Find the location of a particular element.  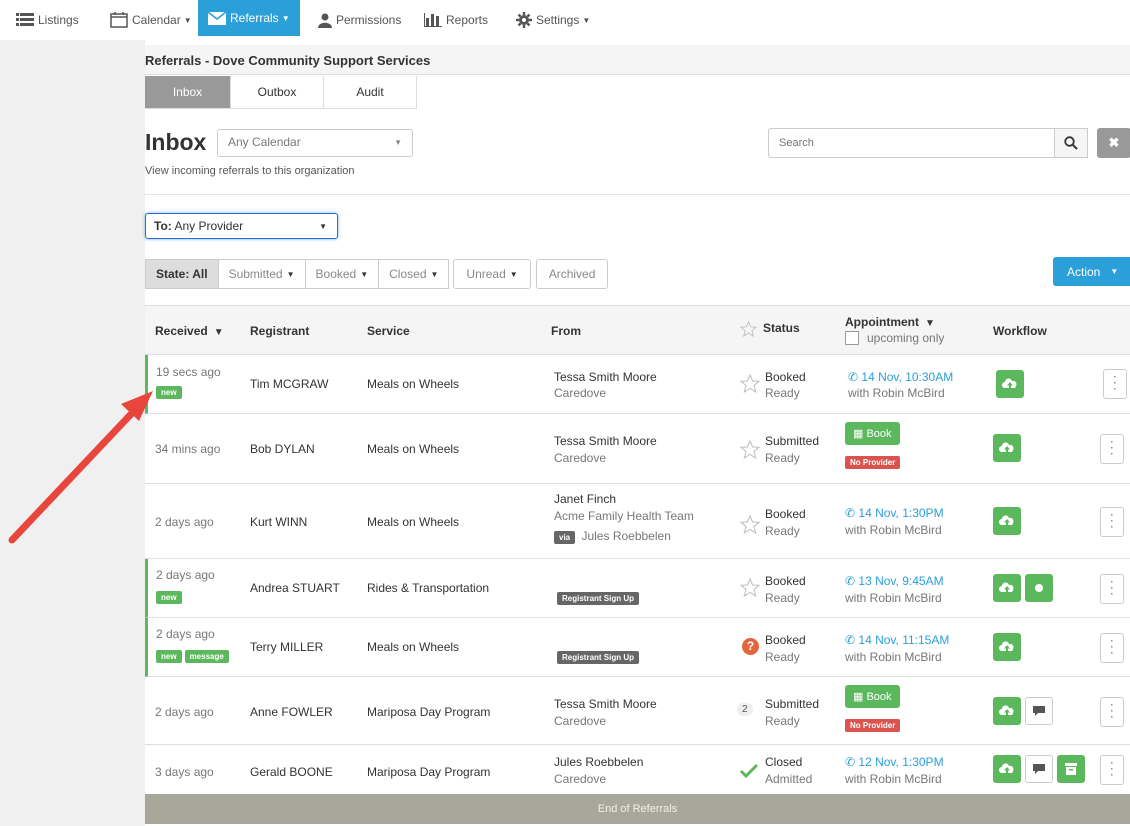

nav-listings-label: Listings is located at coordinates (58, 20).